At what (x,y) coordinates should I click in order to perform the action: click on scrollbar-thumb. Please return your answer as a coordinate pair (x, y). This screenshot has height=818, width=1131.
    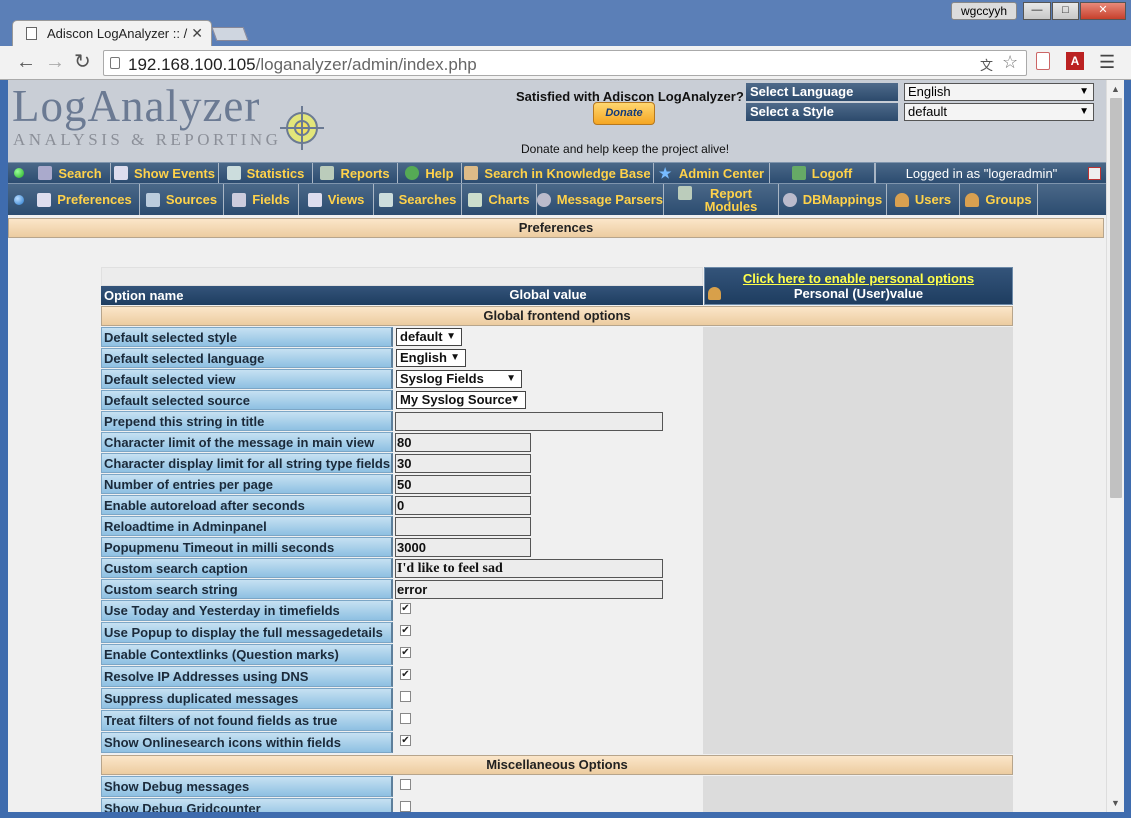
    Looking at the image, I should click on (1116, 298).